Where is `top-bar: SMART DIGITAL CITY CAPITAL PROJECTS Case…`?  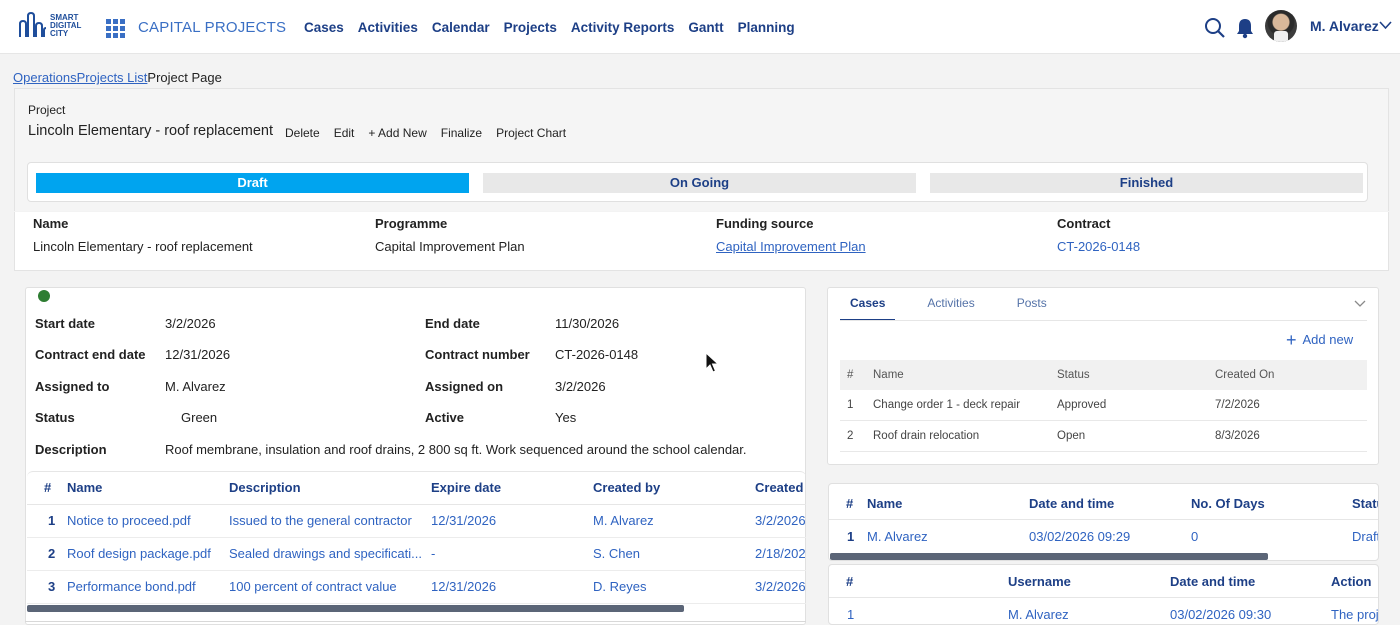
top-bar: SMART DIGITAL CITY CAPITAL PROJECTS Case… is located at coordinates (700, 27).